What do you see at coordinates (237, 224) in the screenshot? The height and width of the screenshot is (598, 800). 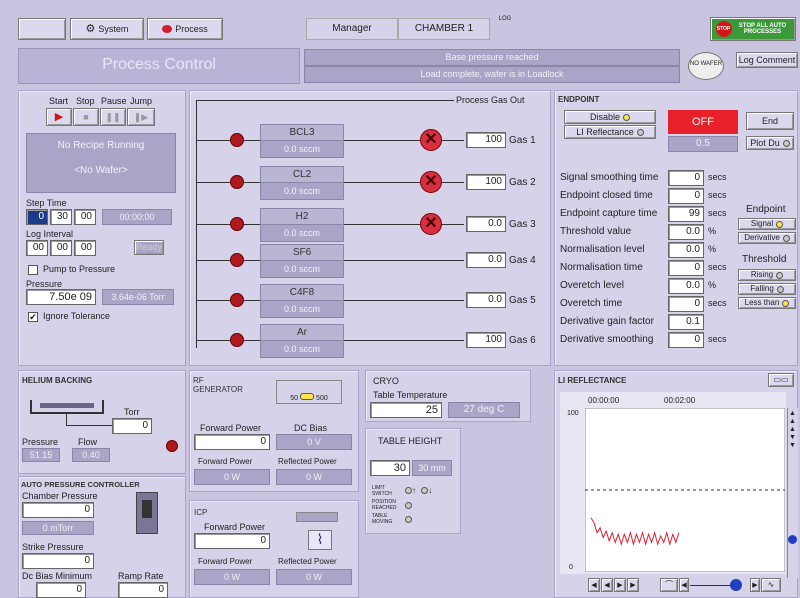 I see `gas-3-isolation-valve` at bounding box center [237, 224].